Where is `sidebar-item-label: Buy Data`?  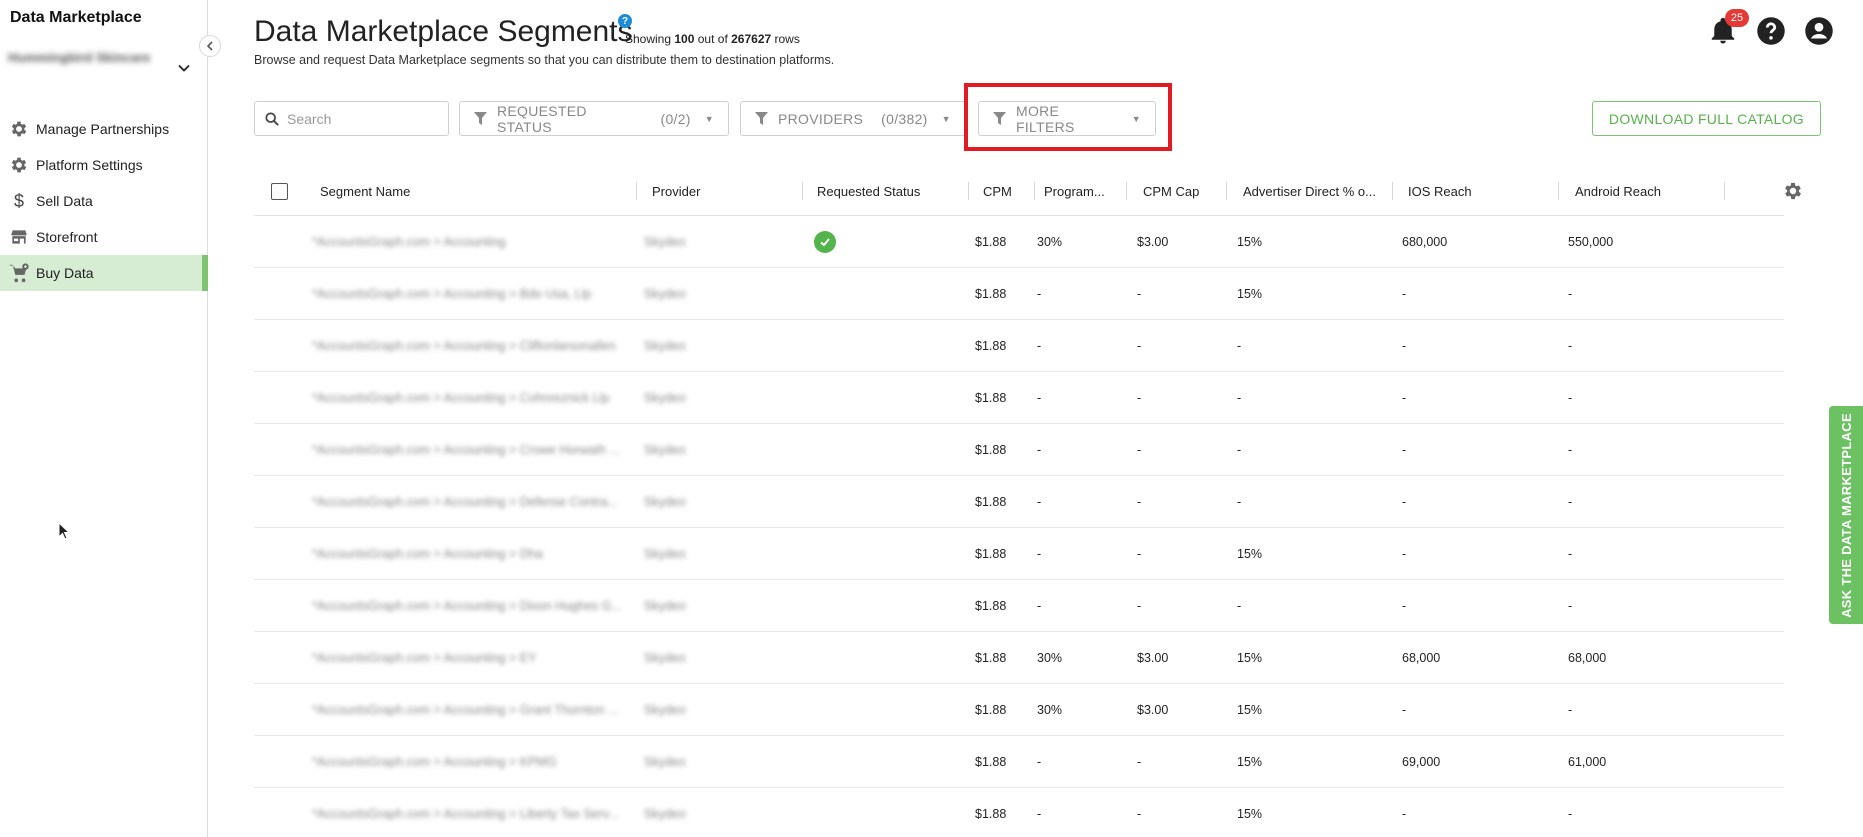 sidebar-item-label: Buy Data is located at coordinates (65, 273).